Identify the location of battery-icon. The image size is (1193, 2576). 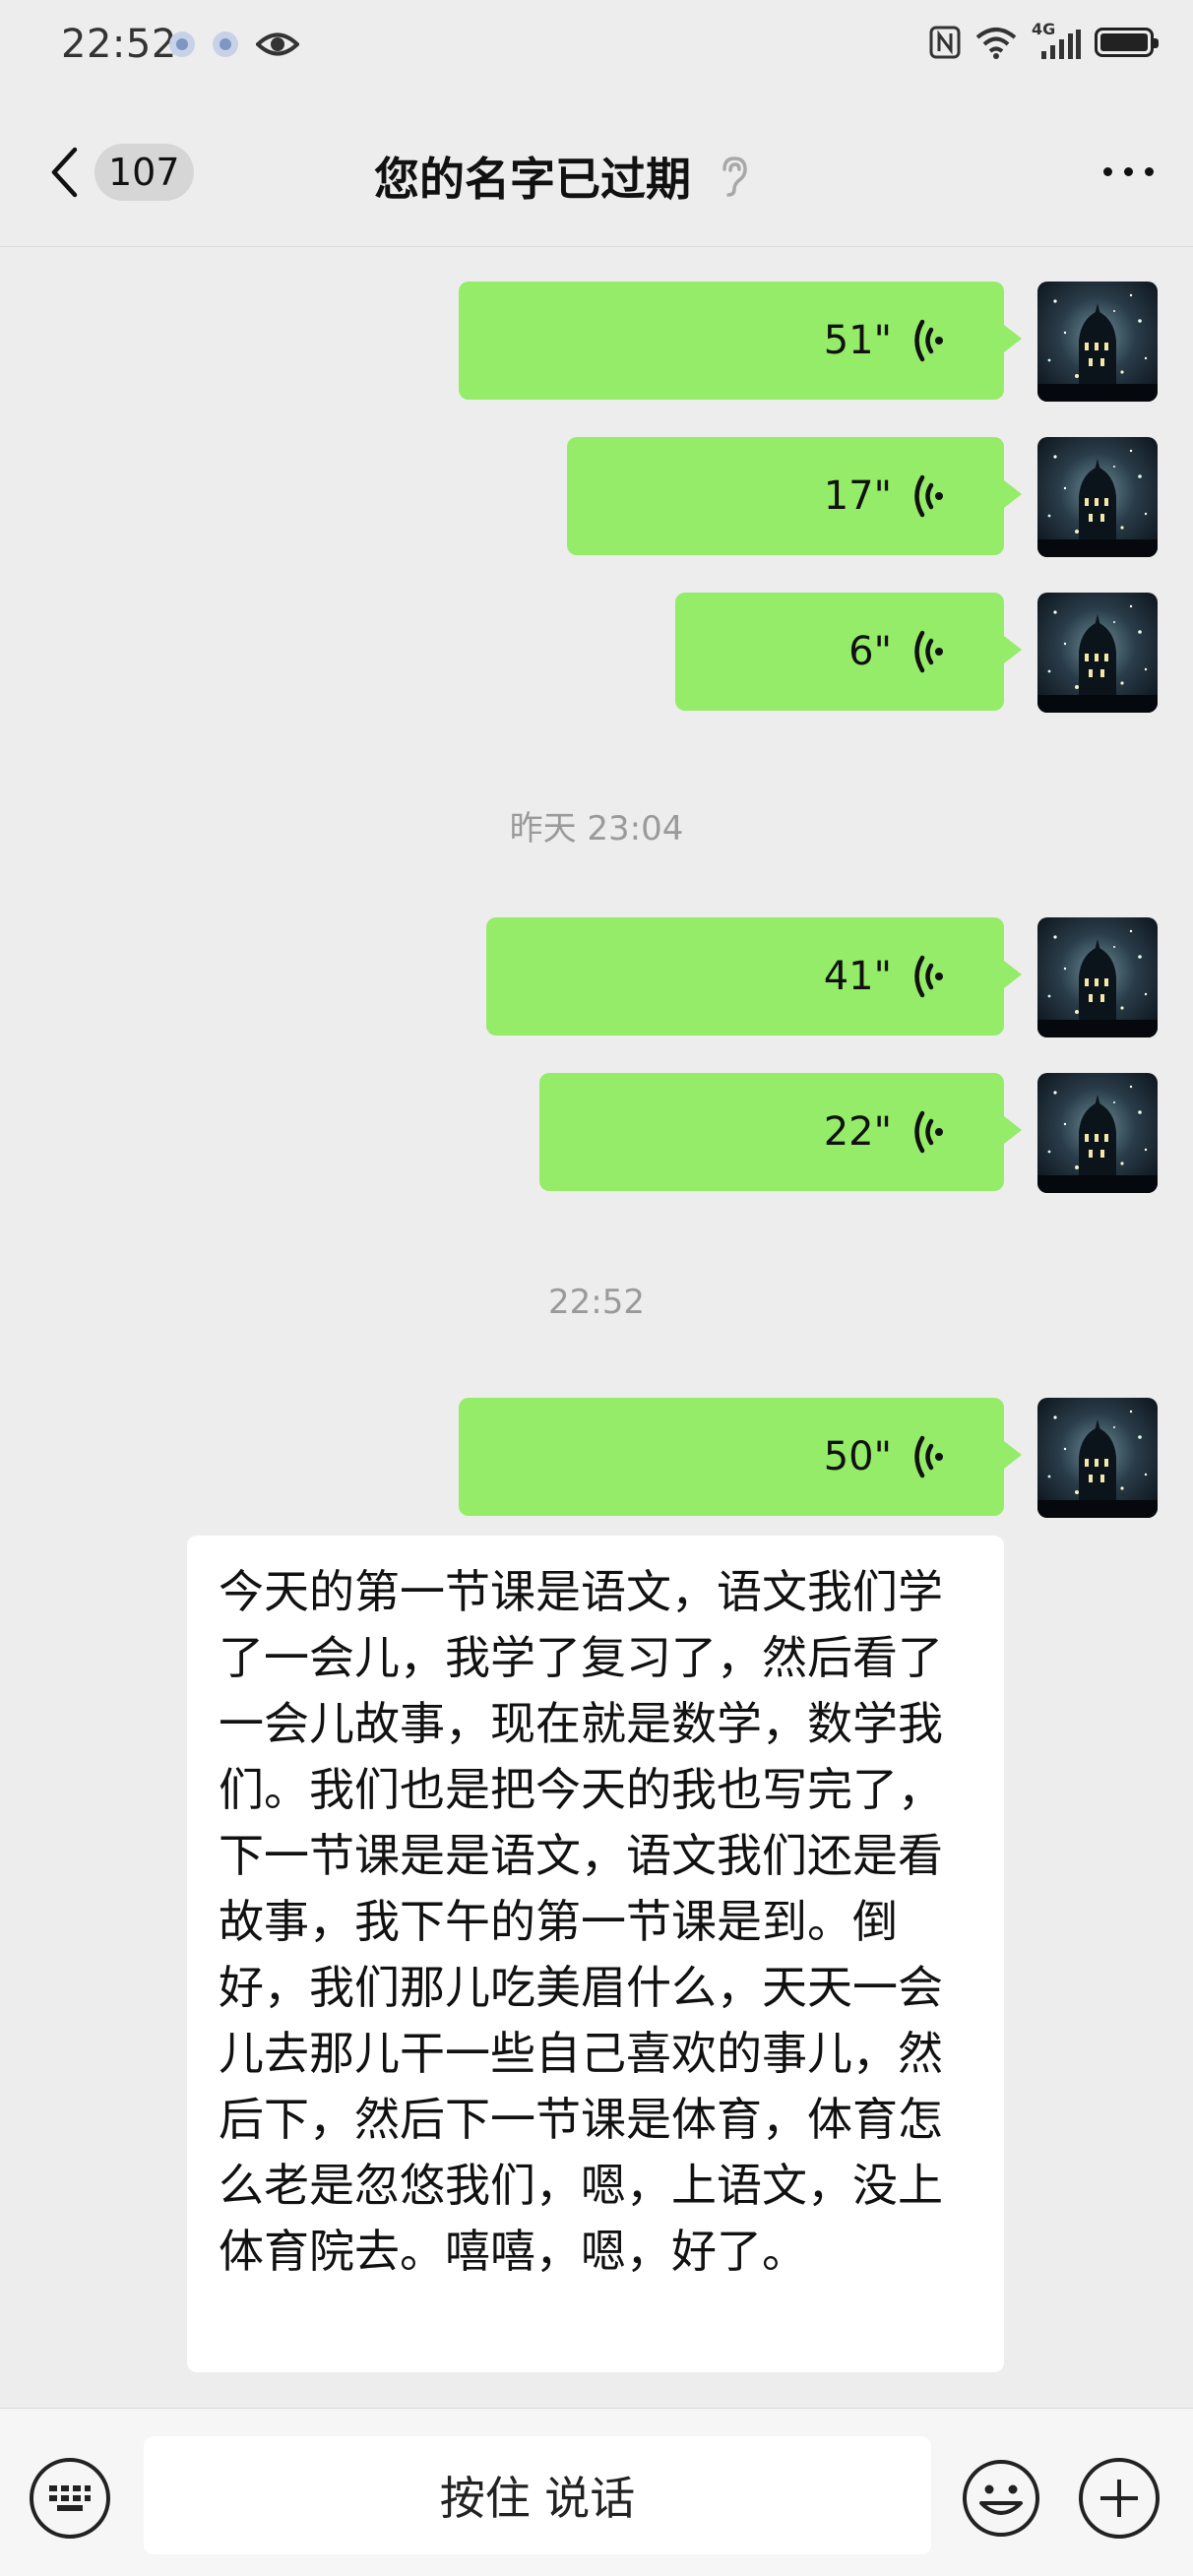
(1127, 42).